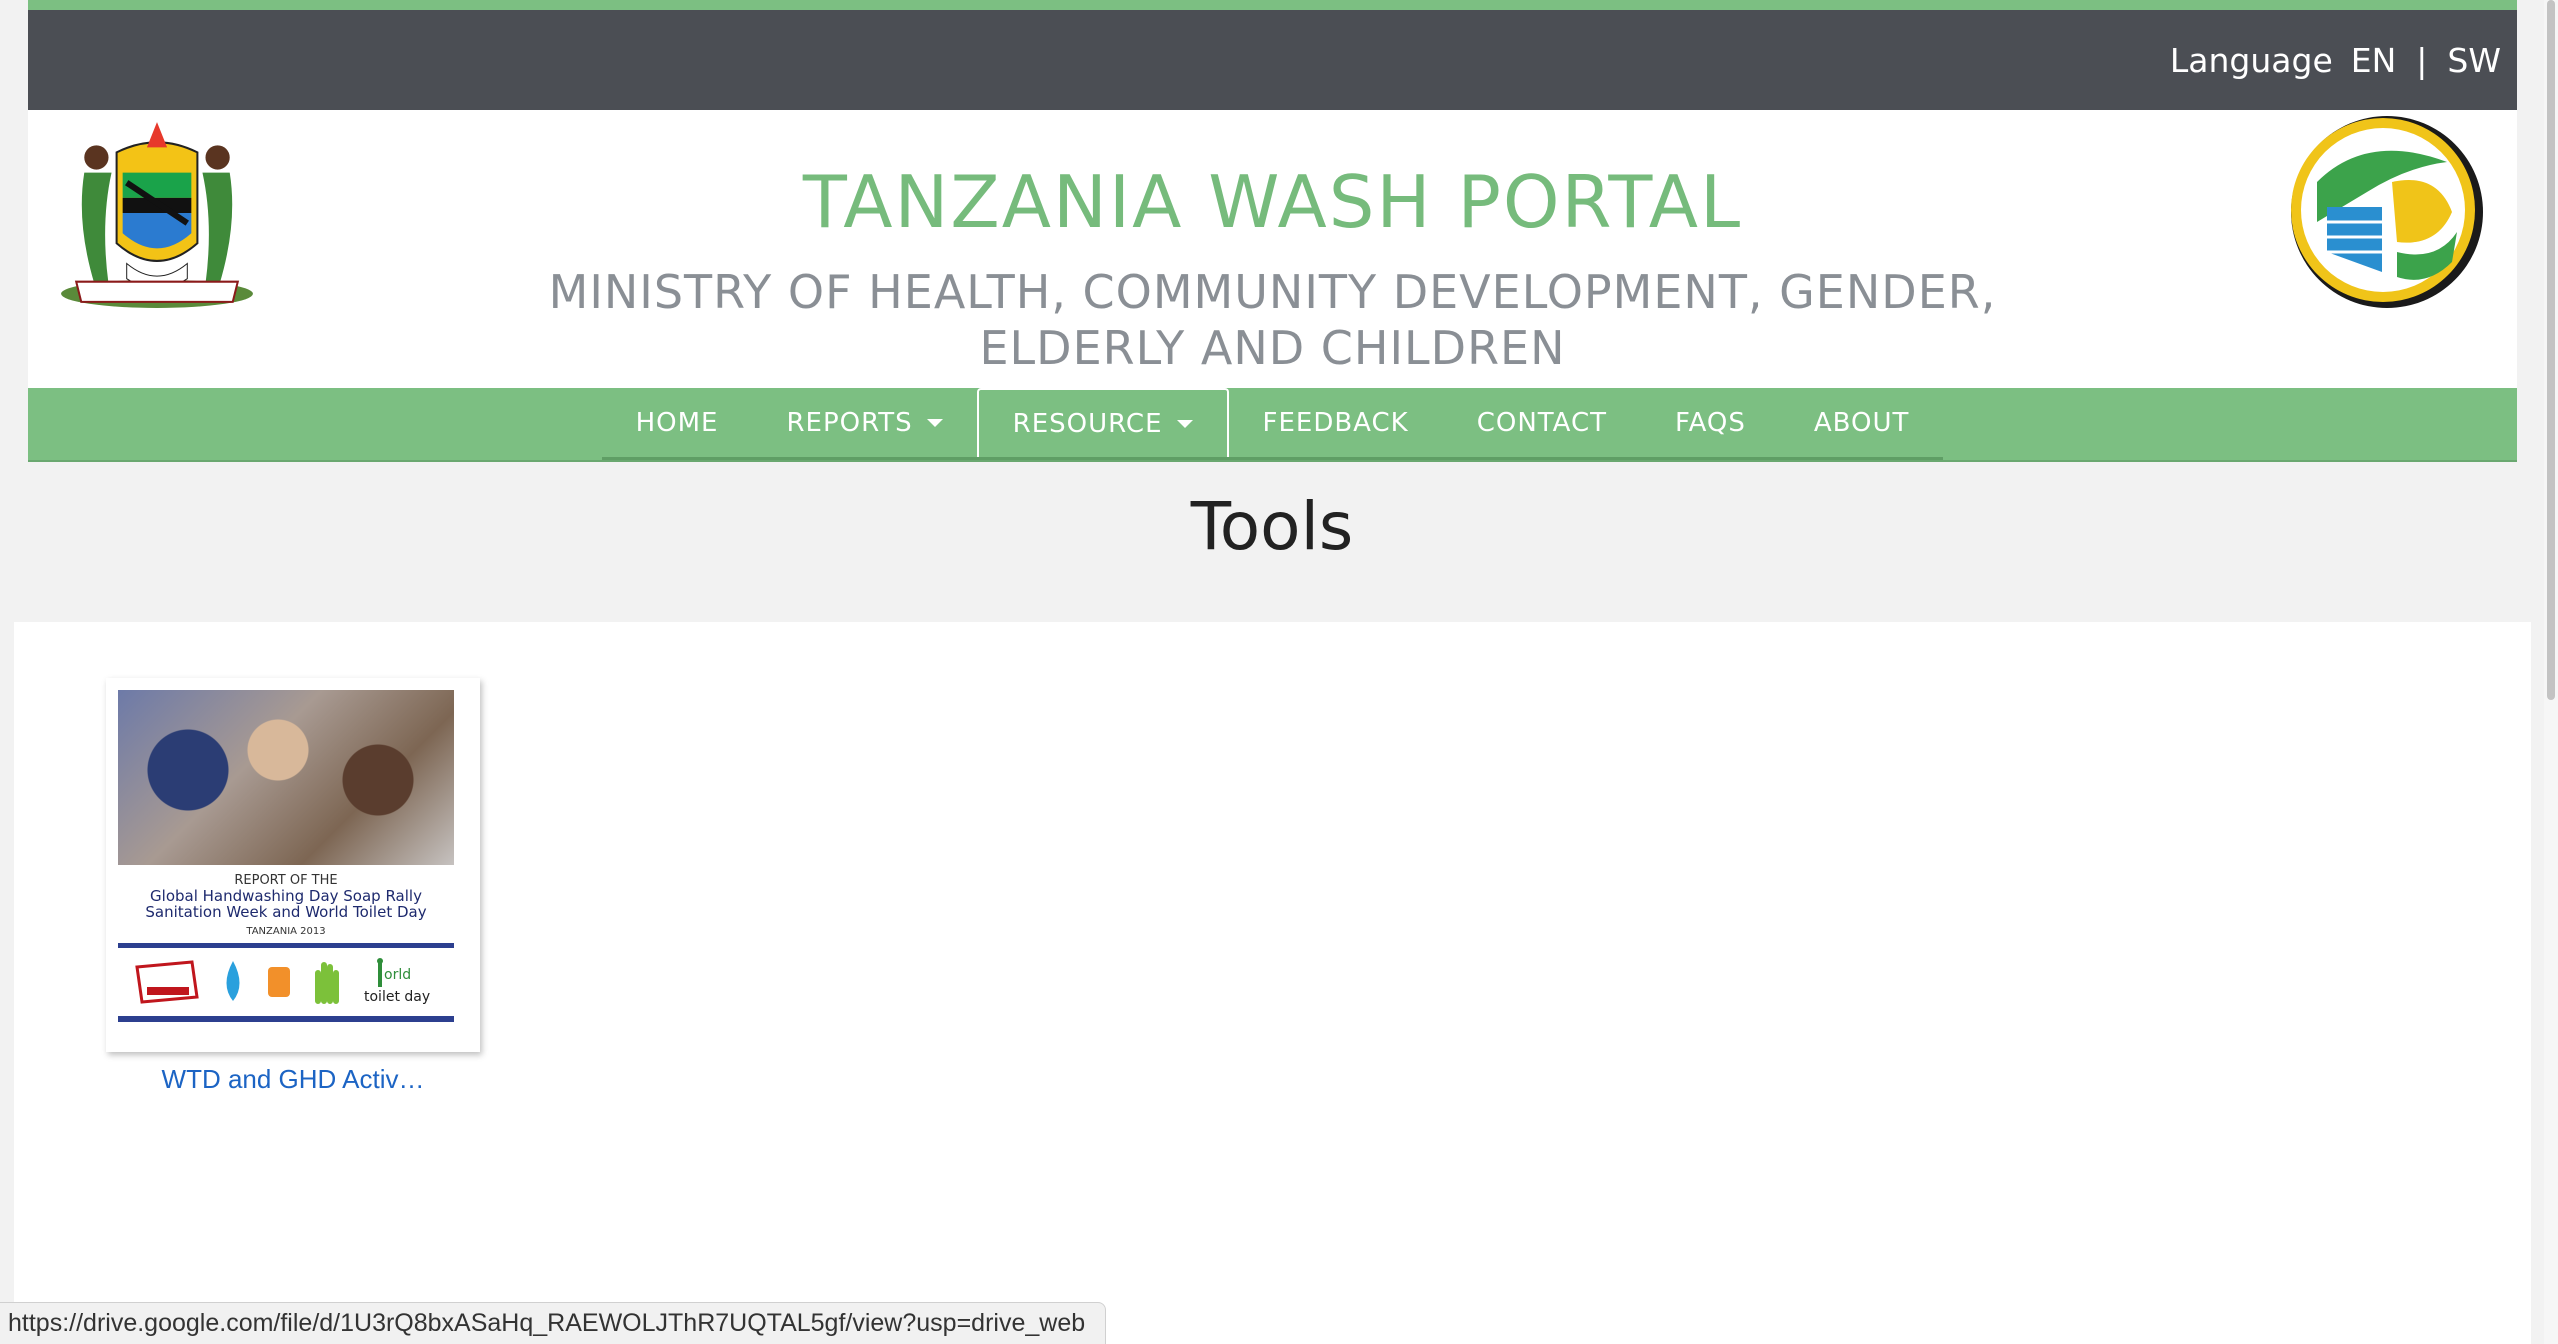 This screenshot has height=1344, width=2558. Describe the element at coordinates (1272, 526) in the screenshot. I see `page-title: Tools` at that location.